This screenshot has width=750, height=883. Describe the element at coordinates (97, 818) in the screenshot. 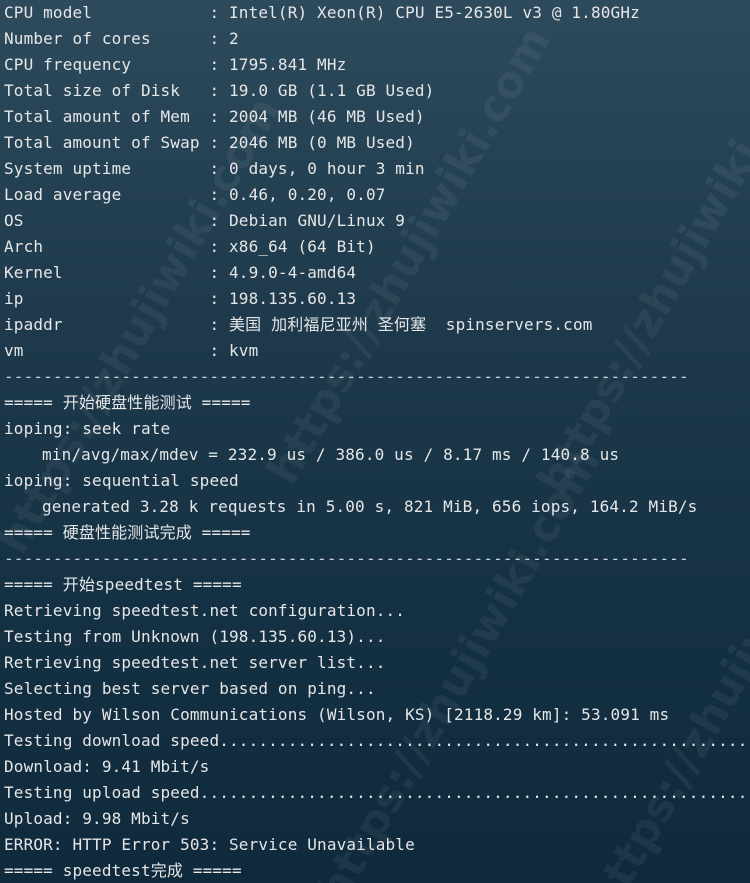

I see `speedtest-line-upload-result: Upload: 9.98 Mbit/s` at that location.